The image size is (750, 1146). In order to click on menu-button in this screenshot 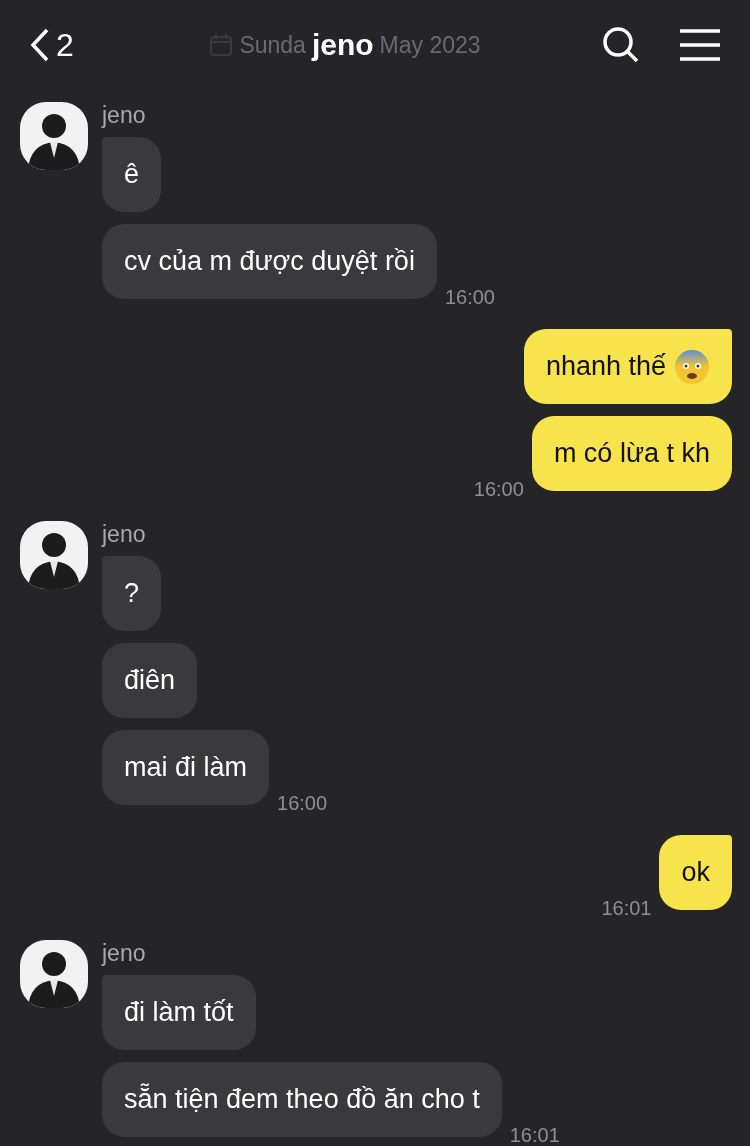, I will do `click(700, 45)`.